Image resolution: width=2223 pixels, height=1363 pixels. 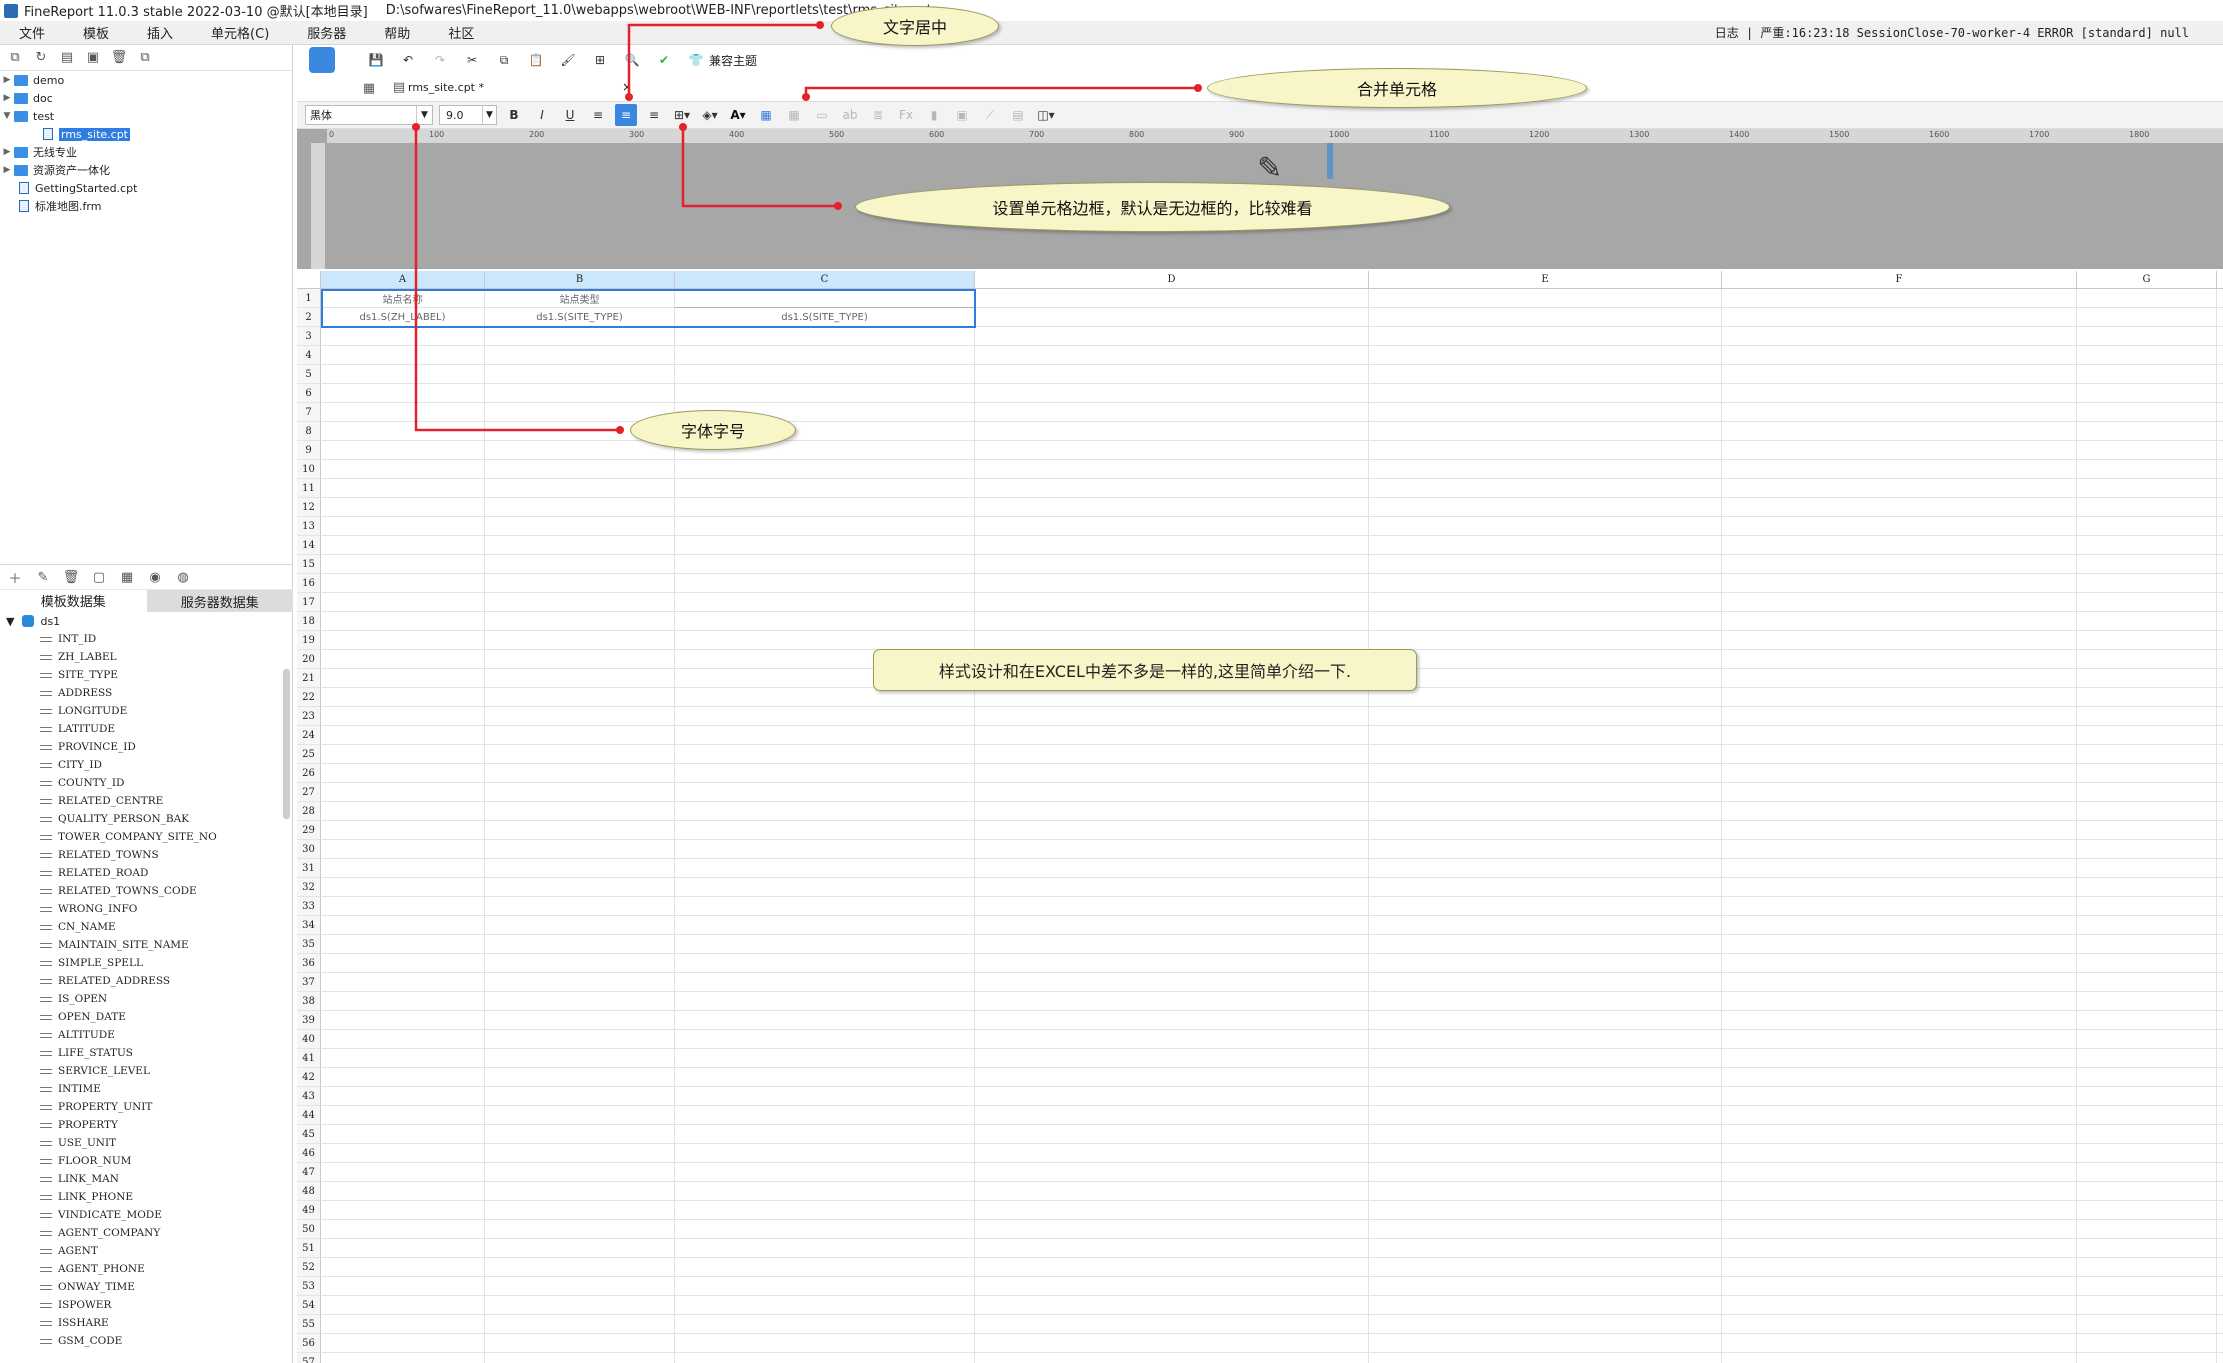 What do you see at coordinates (626, 115) in the screenshot?
I see `align-center-icon: ≡` at bounding box center [626, 115].